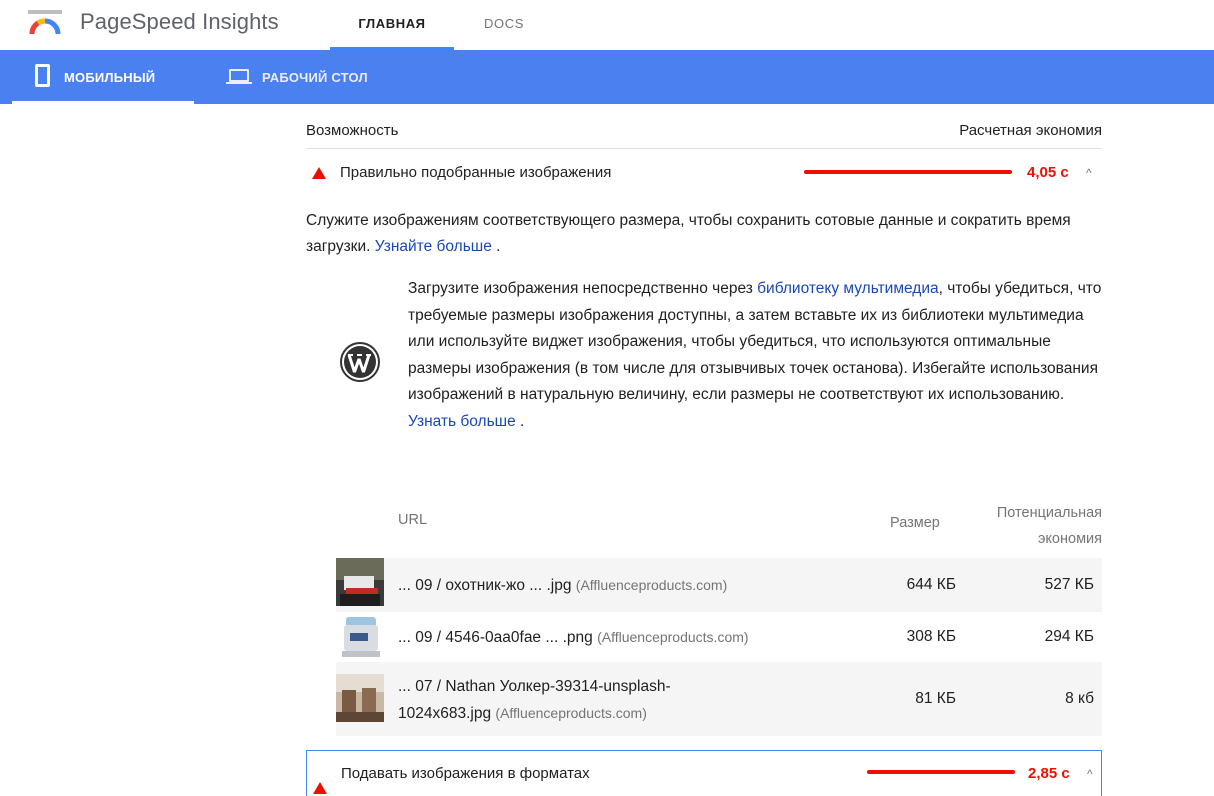 The width and height of the screenshot is (1214, 796). Describe the element at coordinates (1049, 773) in the screenshot. I see `savings-value: 2,85 с` at that location.